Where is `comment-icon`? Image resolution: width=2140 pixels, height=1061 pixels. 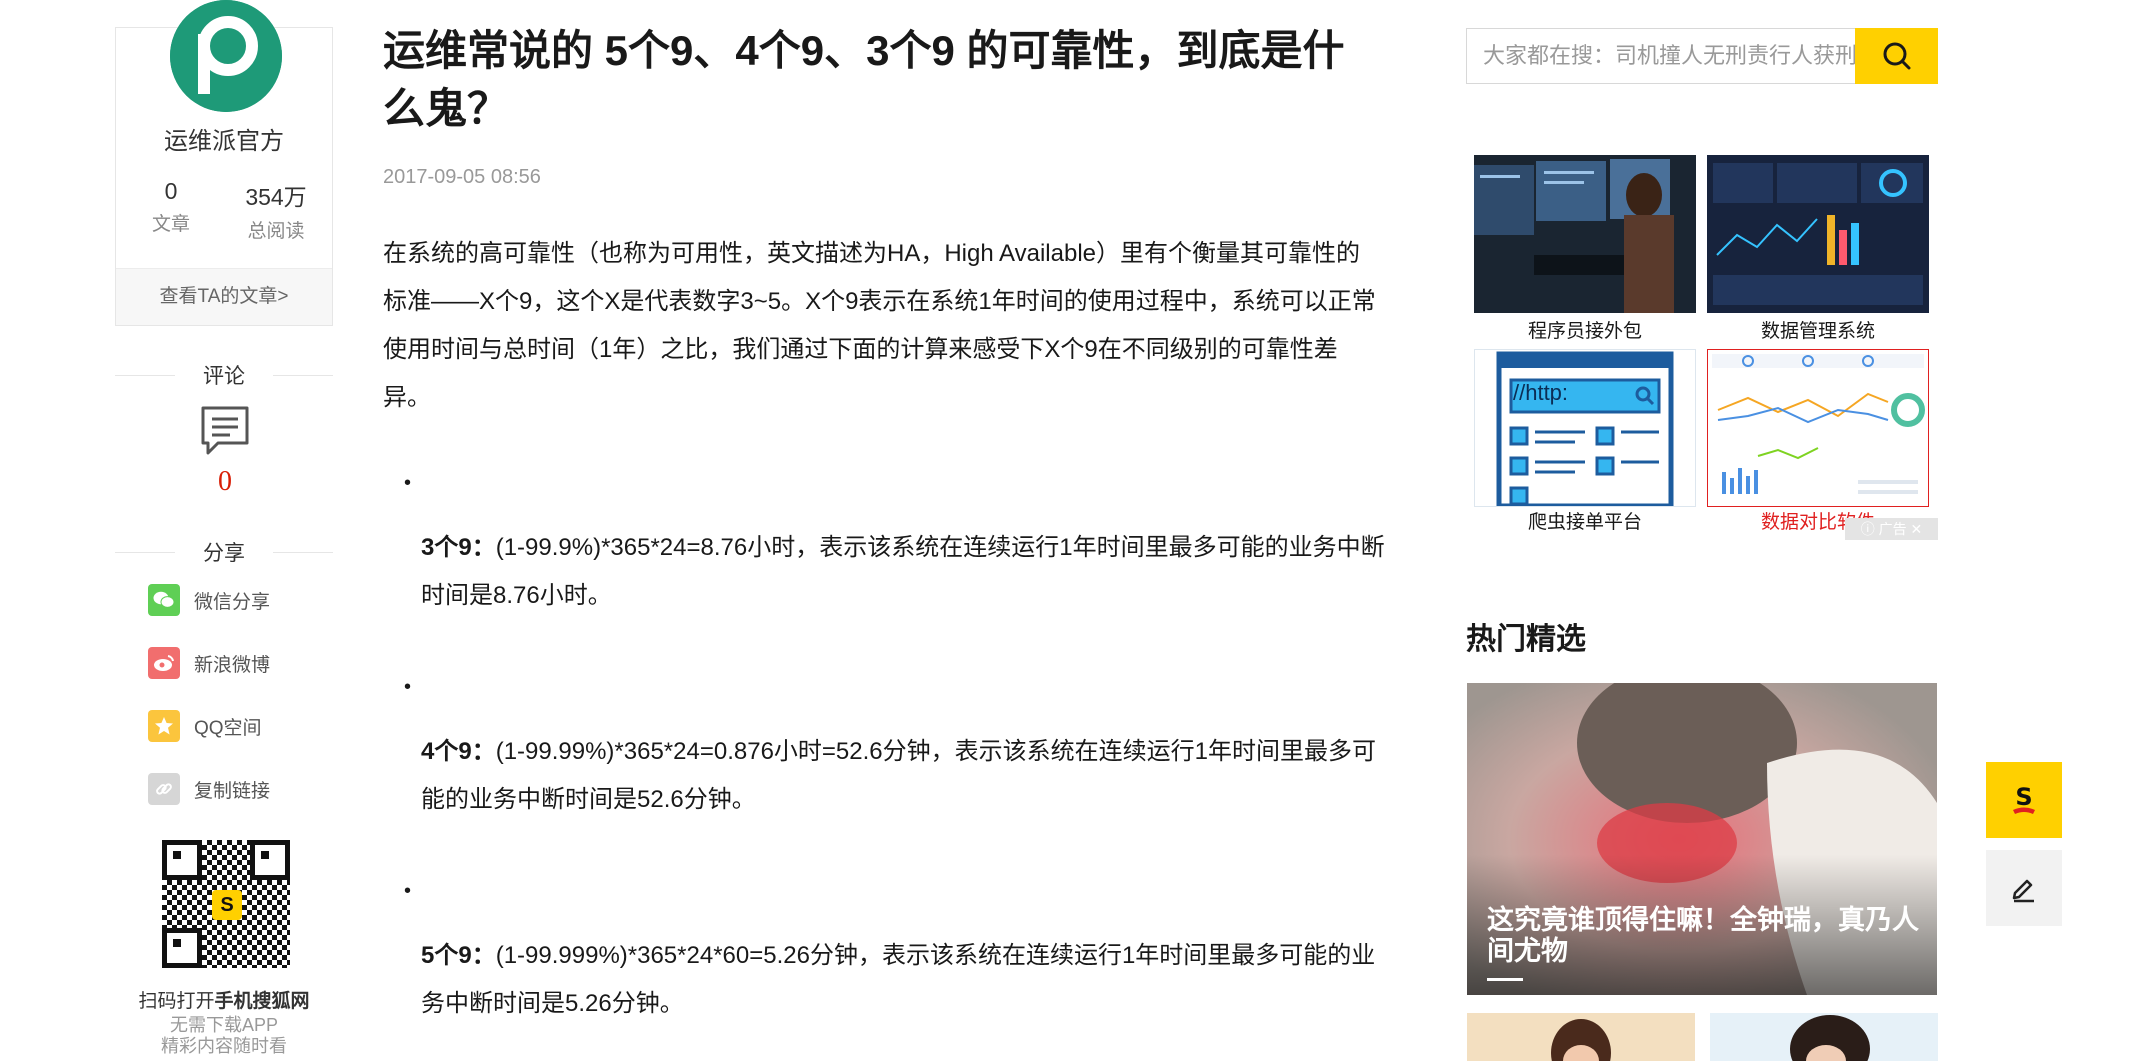 comment-icon is located at coordinates (225, 431).